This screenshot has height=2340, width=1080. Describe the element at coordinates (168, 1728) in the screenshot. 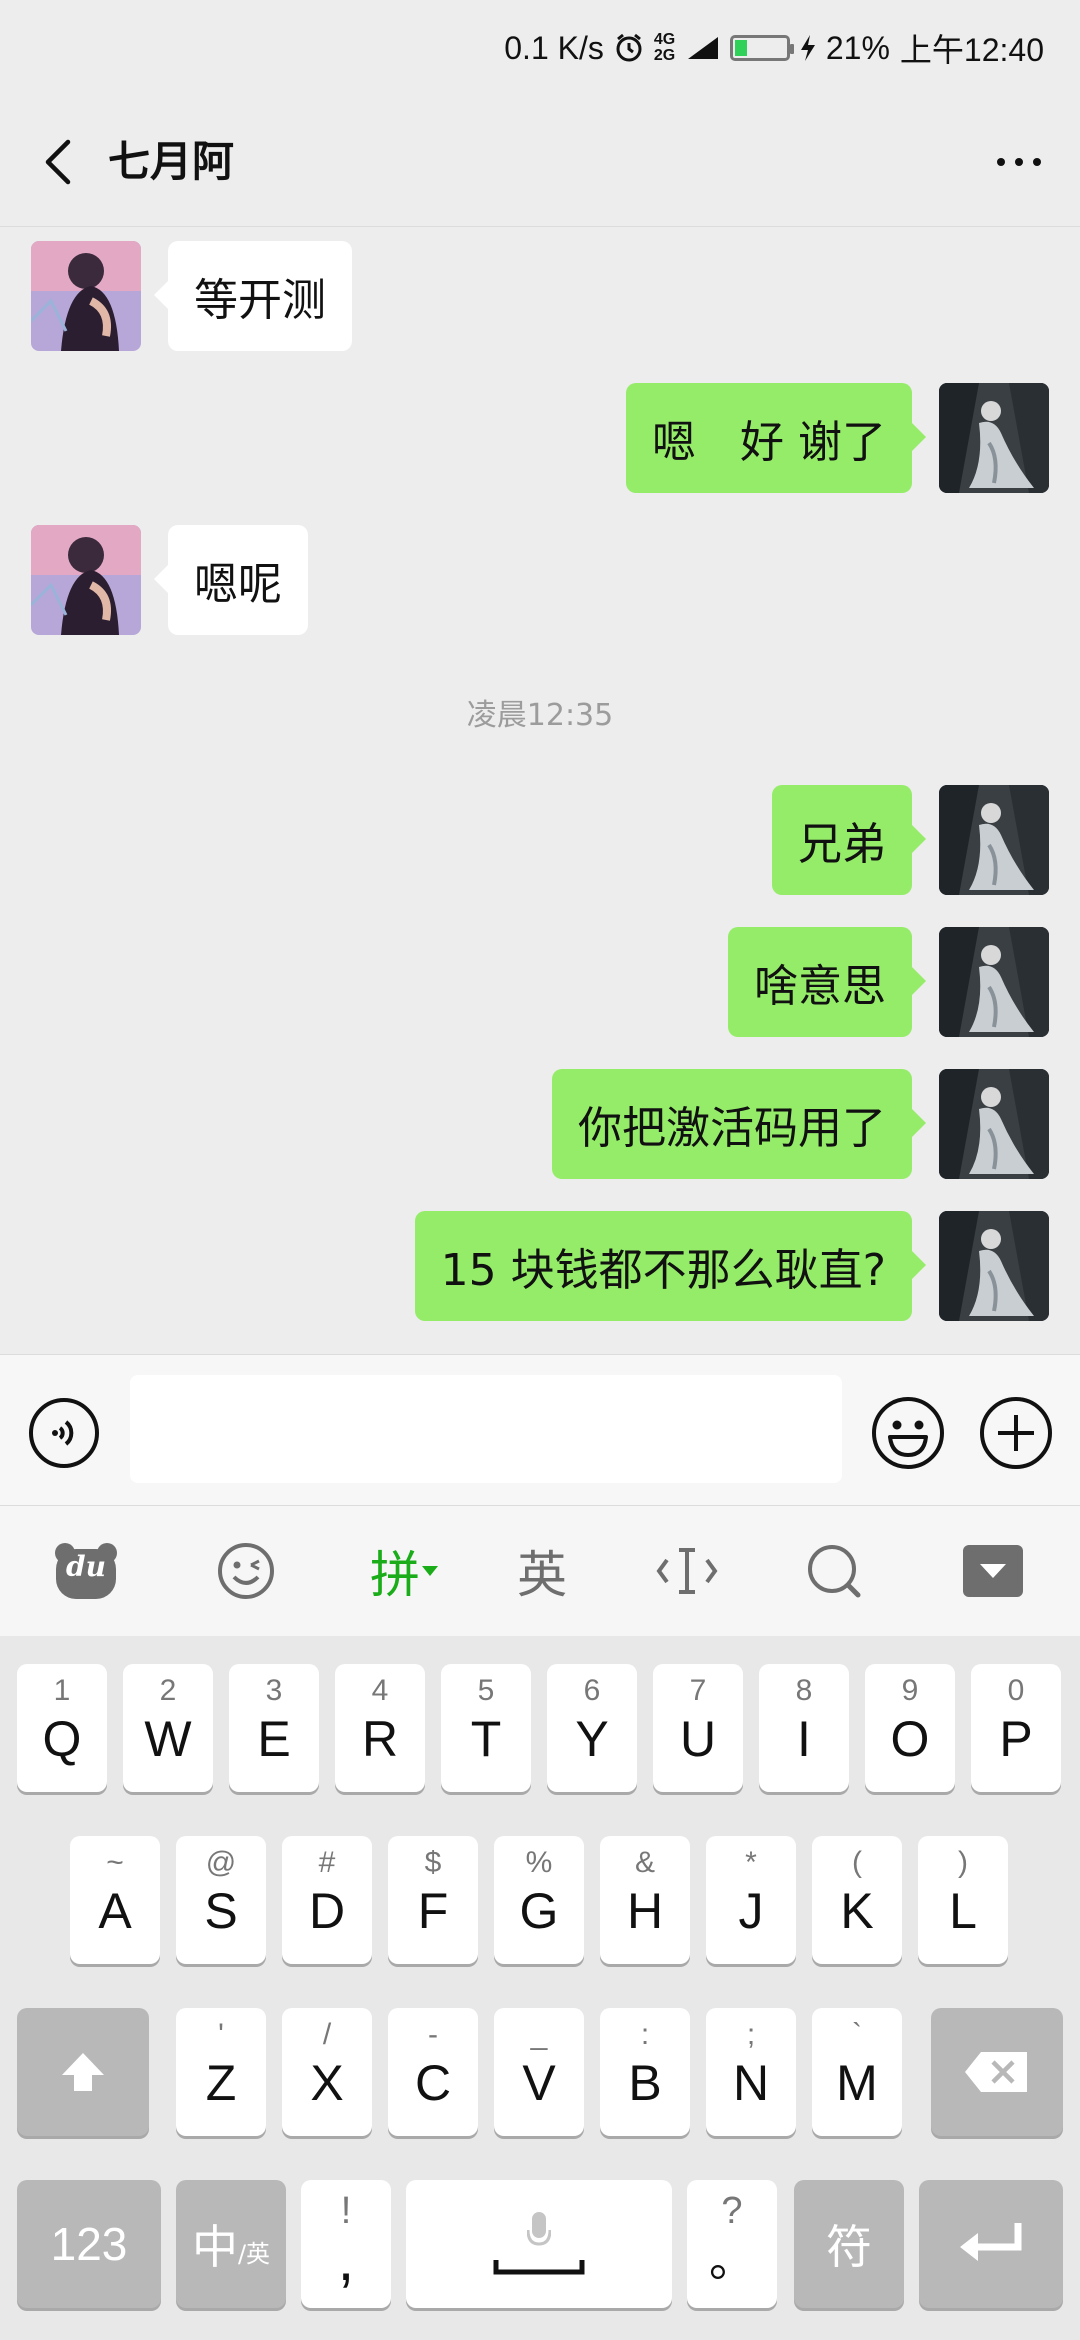

I see `key-w: 2W` at that location.